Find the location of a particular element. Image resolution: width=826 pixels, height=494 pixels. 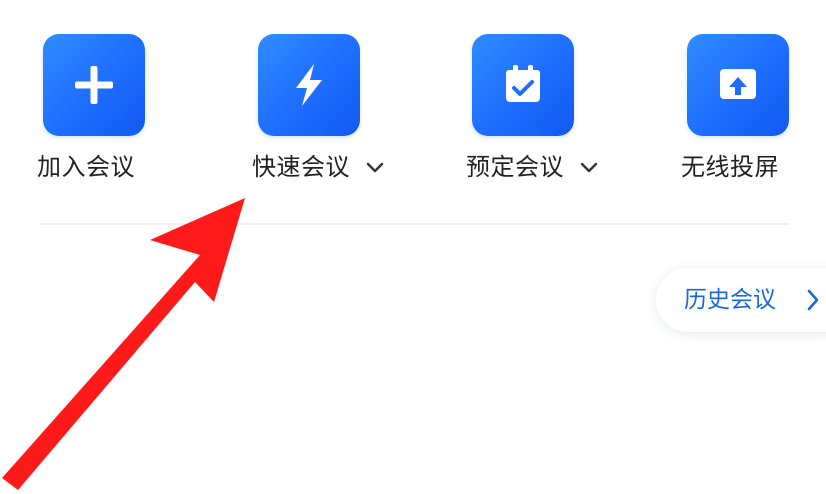

quick-meeting-text: 快速会议 is located at coordinates (301, 167).